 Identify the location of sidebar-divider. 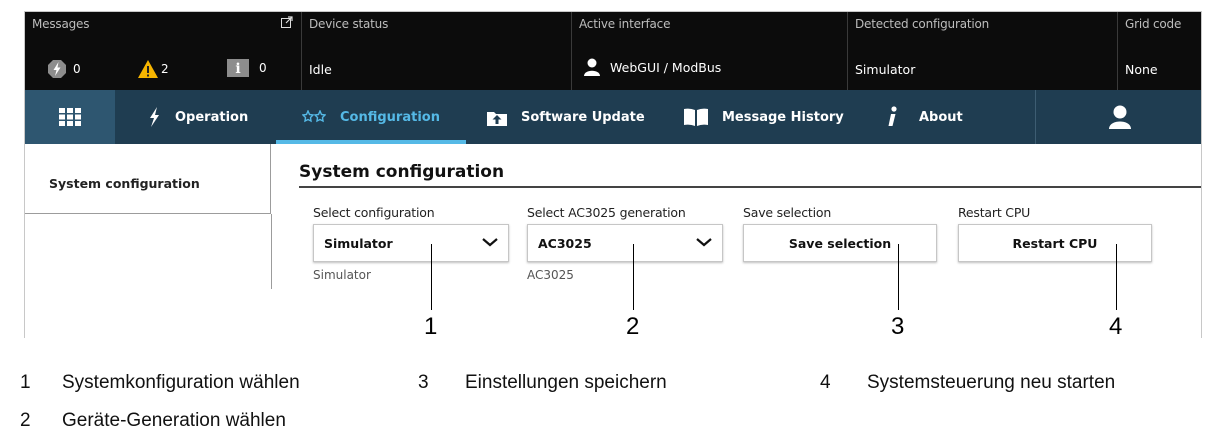
(271, 251).